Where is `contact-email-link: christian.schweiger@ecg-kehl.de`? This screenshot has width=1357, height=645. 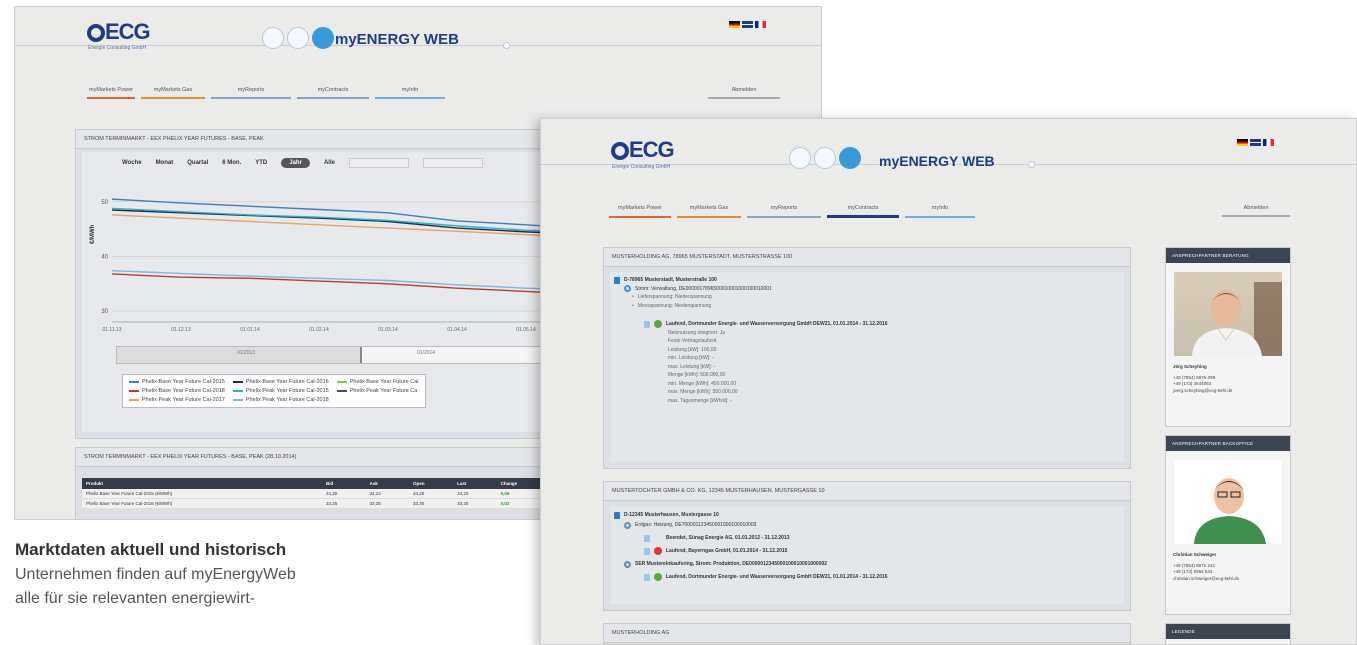
contact-email-link: christian.schweiger@ecg-kehl.de is located at coordinates (1206, 579).